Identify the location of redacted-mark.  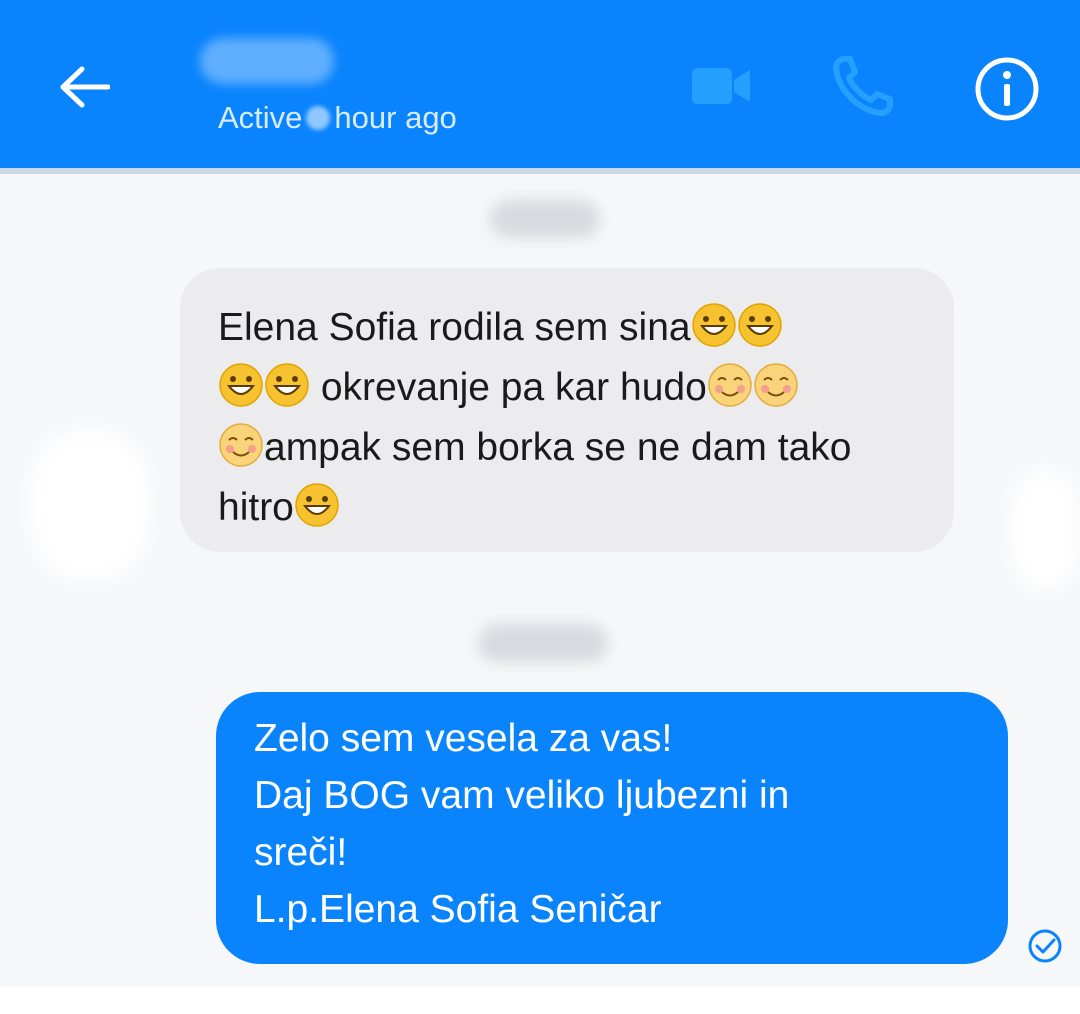
(1045, 530).